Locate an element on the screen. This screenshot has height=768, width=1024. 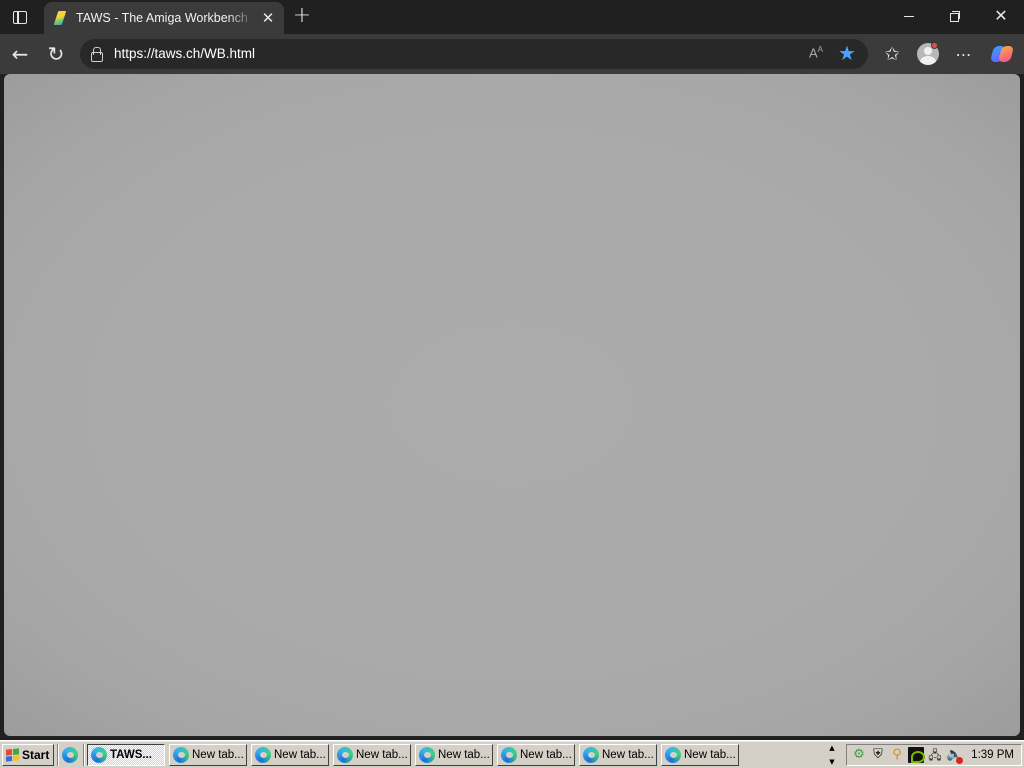
favorites-icon: ✩ is located at coordinates (892, 54).